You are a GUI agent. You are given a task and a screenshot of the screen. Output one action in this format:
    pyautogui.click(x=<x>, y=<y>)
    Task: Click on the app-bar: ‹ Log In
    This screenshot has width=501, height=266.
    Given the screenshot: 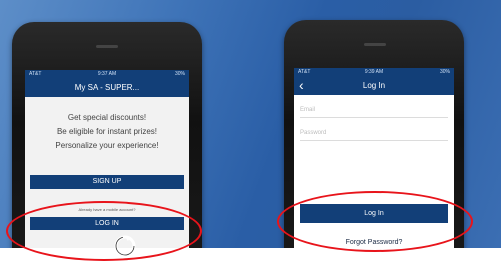 What is the action you would take?
    pyautogui.click(x=374, y=86)
    